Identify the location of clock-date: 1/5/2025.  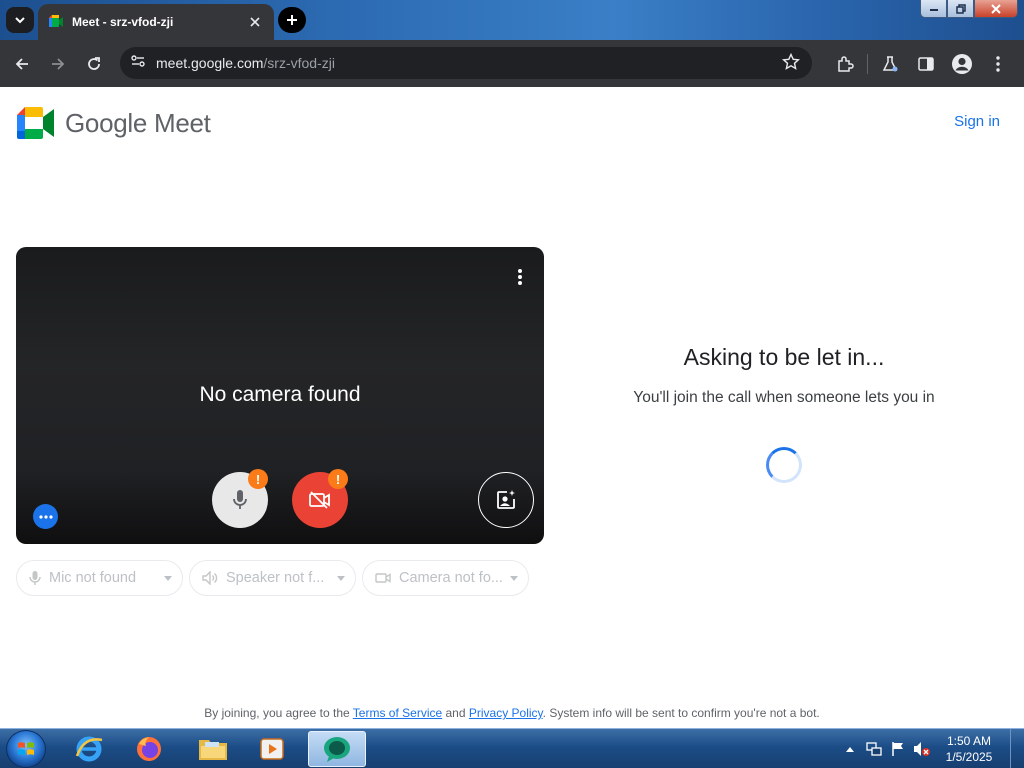
(969, 757).